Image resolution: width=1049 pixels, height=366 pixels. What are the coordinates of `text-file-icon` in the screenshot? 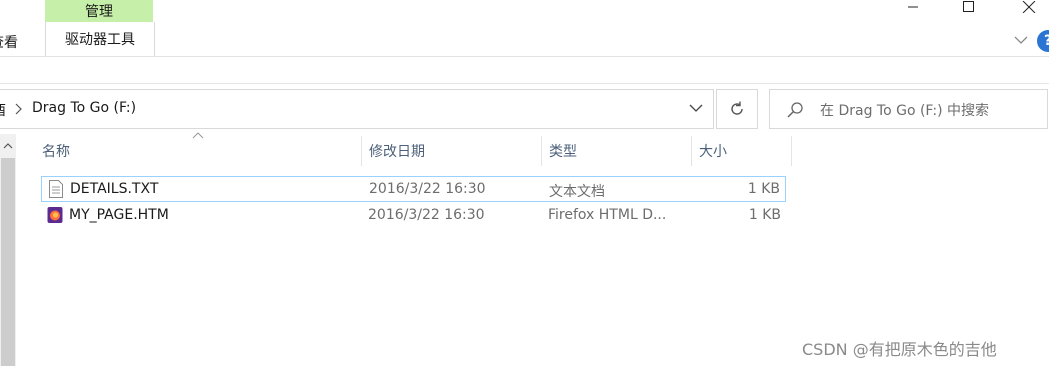 It's located at (56, 189).